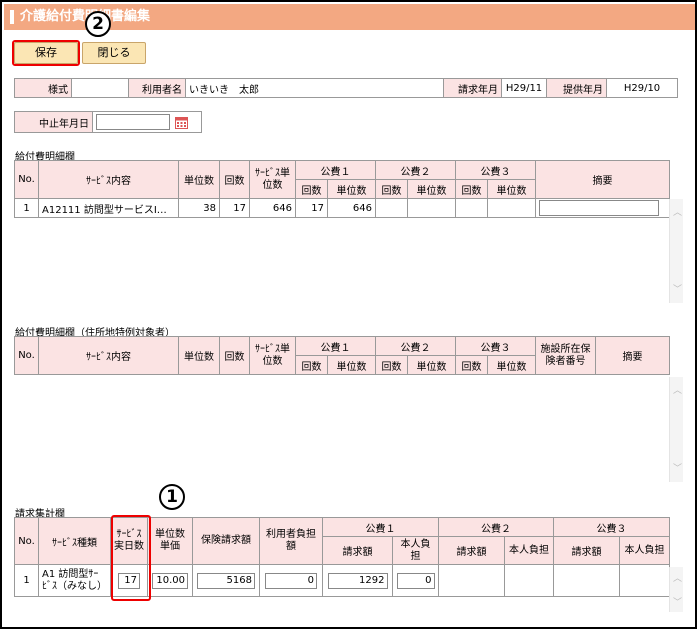 Image resolution: width=697 pixels, height=629 pixels. Describe the element at coordinates (415, 550) in the screenshot. I see `col-p1-self: 本人負担` at that location.